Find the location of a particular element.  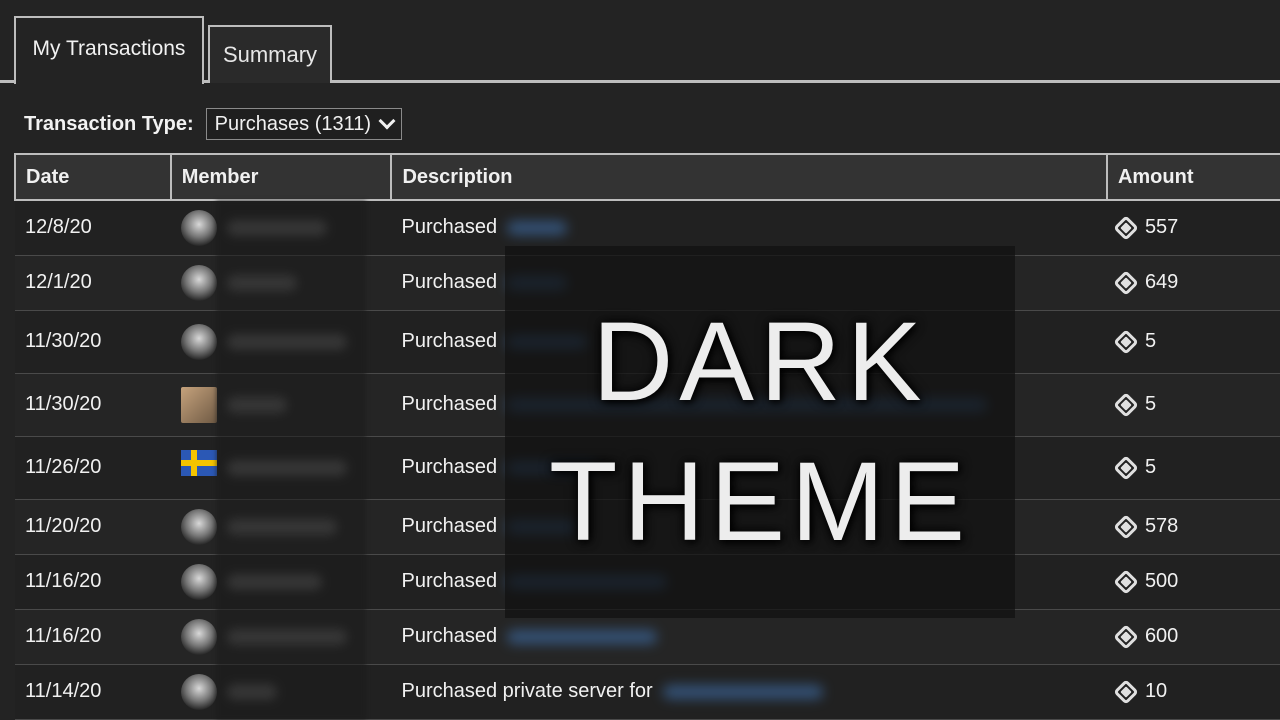

tab-my-transactions: My Transactions is located at coordinates (109, 50).